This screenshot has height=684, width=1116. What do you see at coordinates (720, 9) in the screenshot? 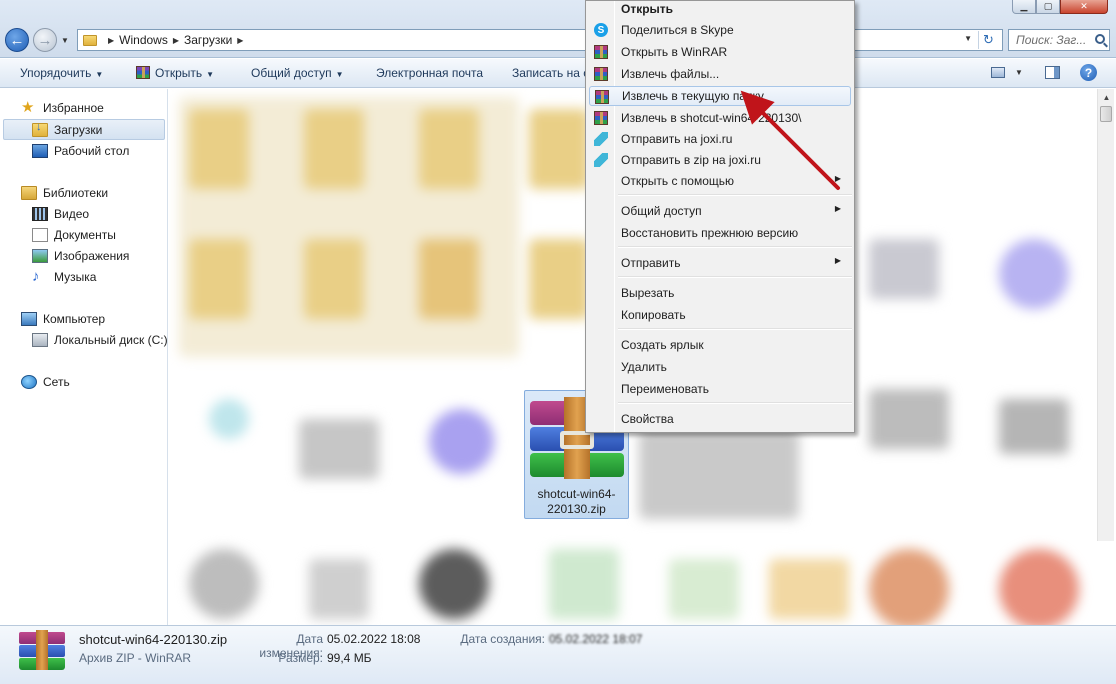
I see `menu-item-open: Открыть` at bounding box center [720, 9].